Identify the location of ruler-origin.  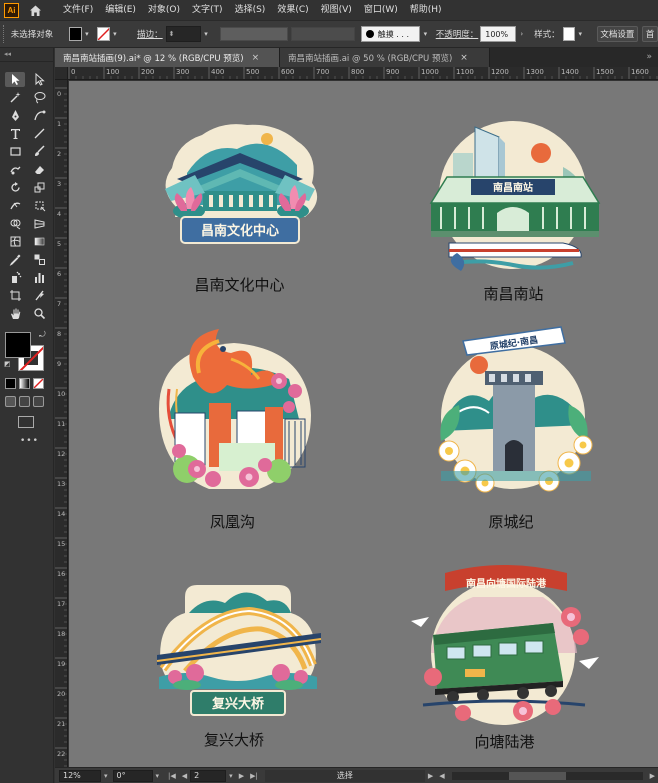
(61, 73).